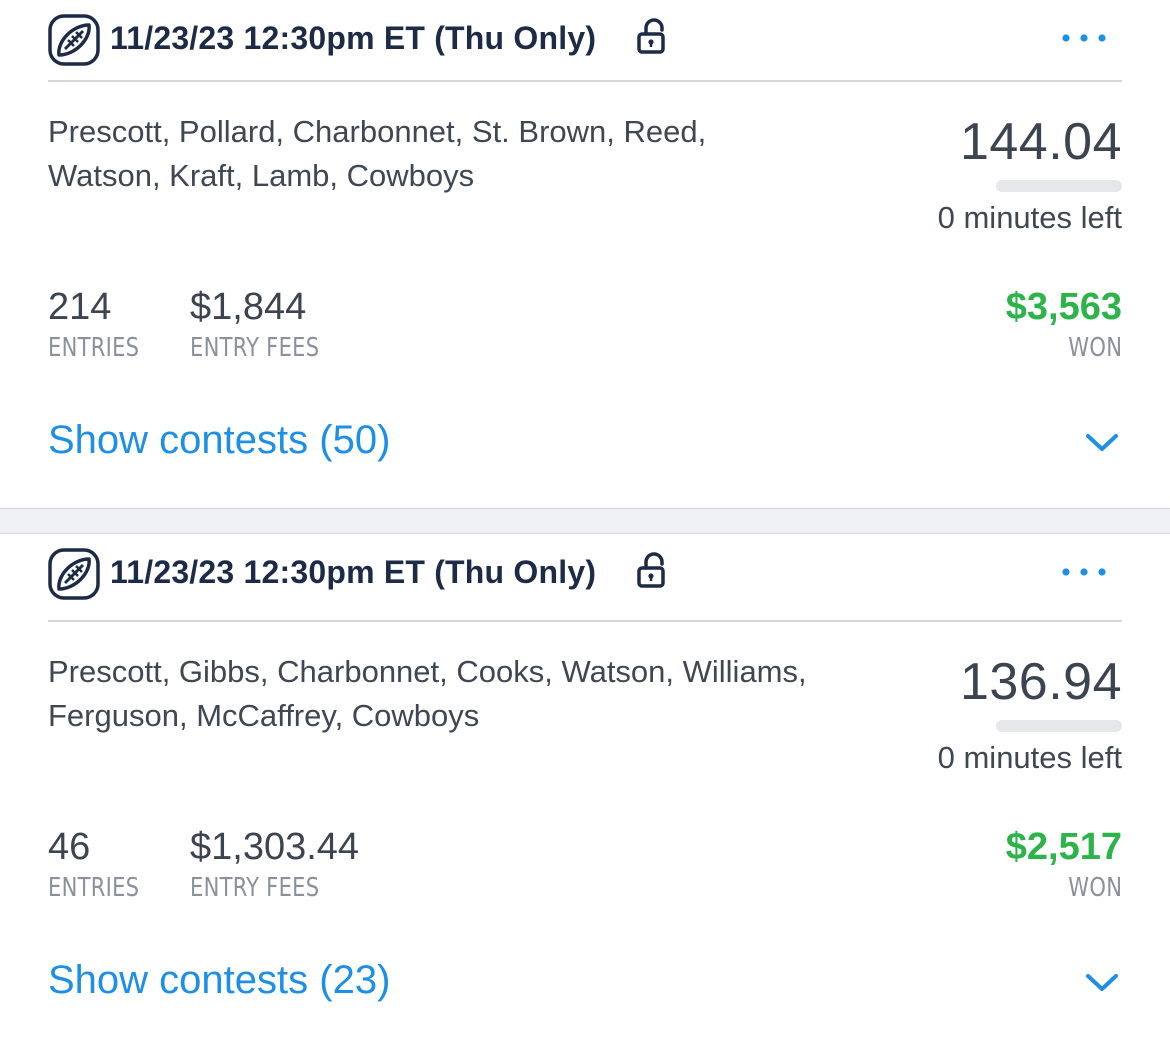 Image resolution: width=1170 pixels, height=1045 pixels. I want to click on entry-fees-stat: $1,844 ENTRY FEES, so click(262, 325).